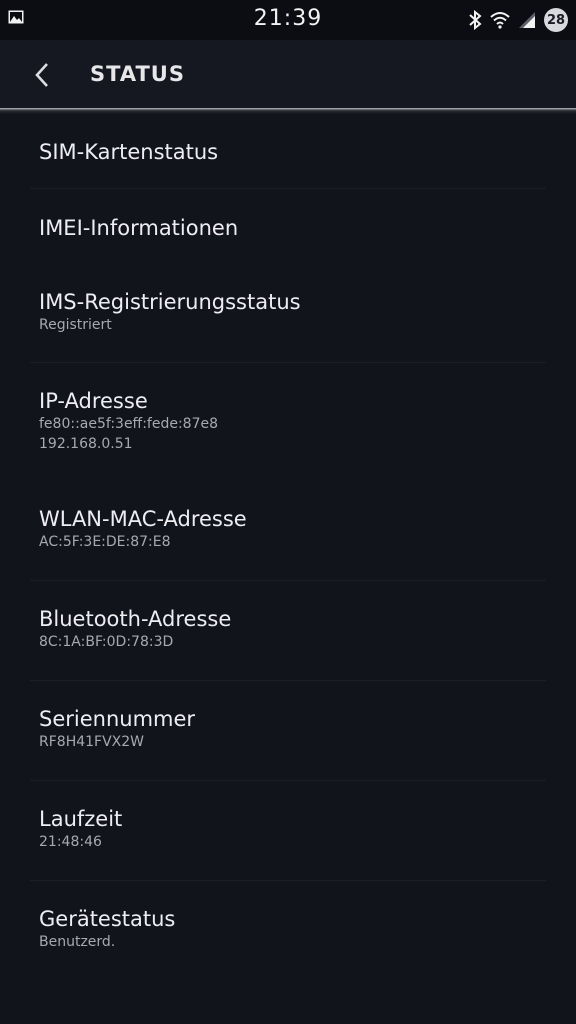 The width and height of the screenshot is (576, 1024). Describe the element at coordinates (81, 819) in the screenshot. I see `list-item-label: Laufzeit` at that location.